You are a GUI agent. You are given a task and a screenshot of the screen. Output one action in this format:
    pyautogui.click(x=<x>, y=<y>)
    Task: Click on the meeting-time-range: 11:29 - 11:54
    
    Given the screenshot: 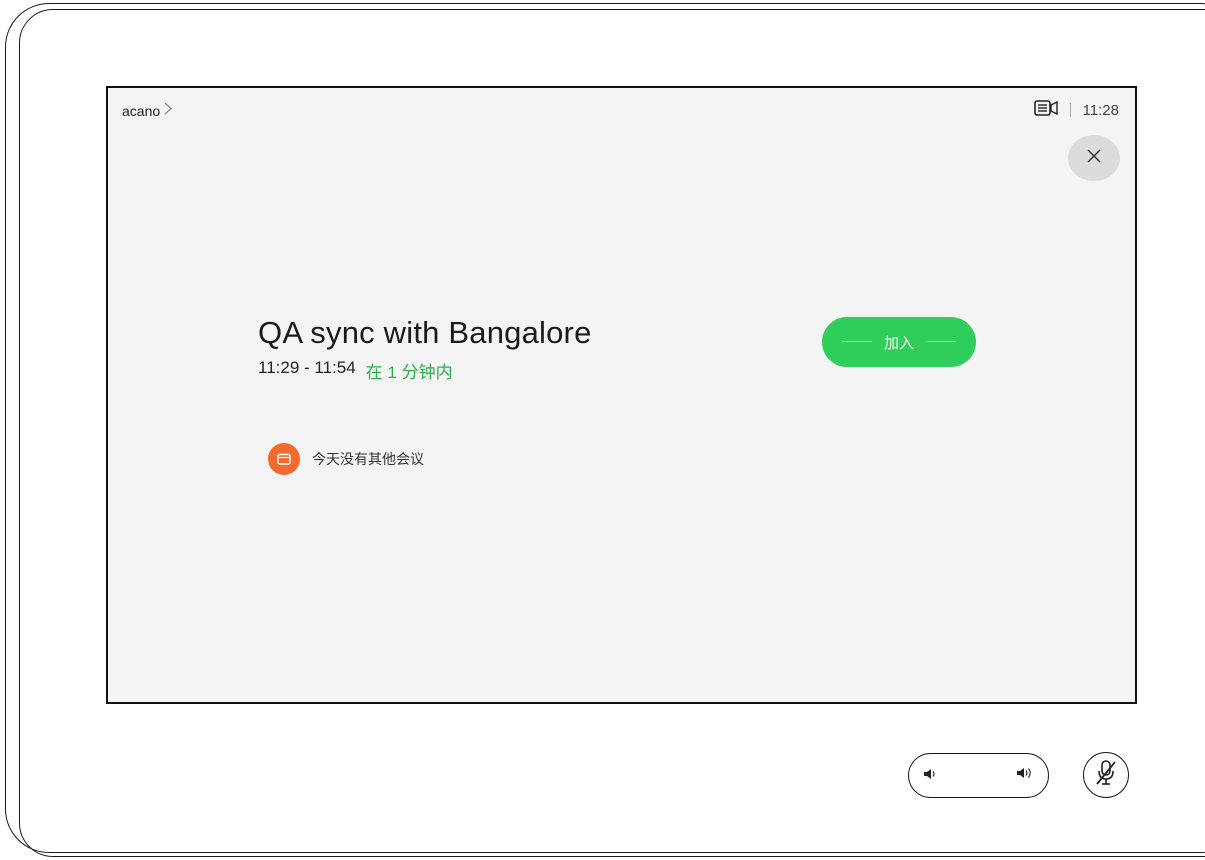 What is the action you would take?
    pyautogui.click(x=307, y=367)
    